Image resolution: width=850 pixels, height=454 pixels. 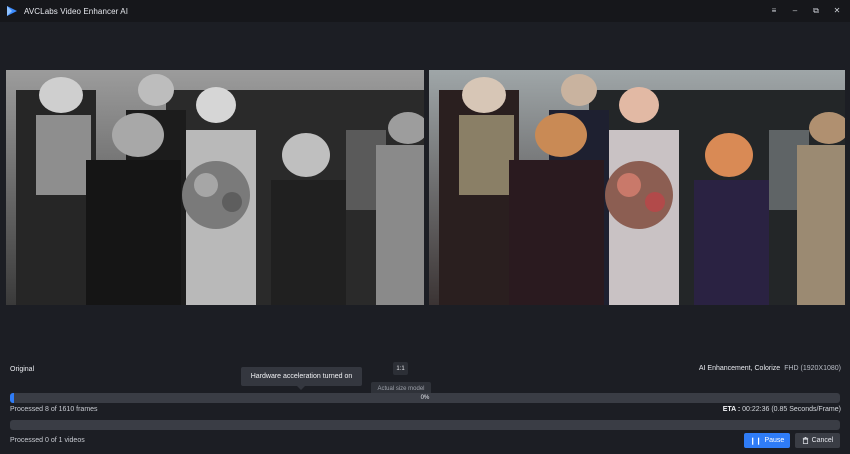 What do you see at coordinates (755, 441) in the screenshot?
I see `pause-icon: ❙❙` at bounding box center [755, 441].